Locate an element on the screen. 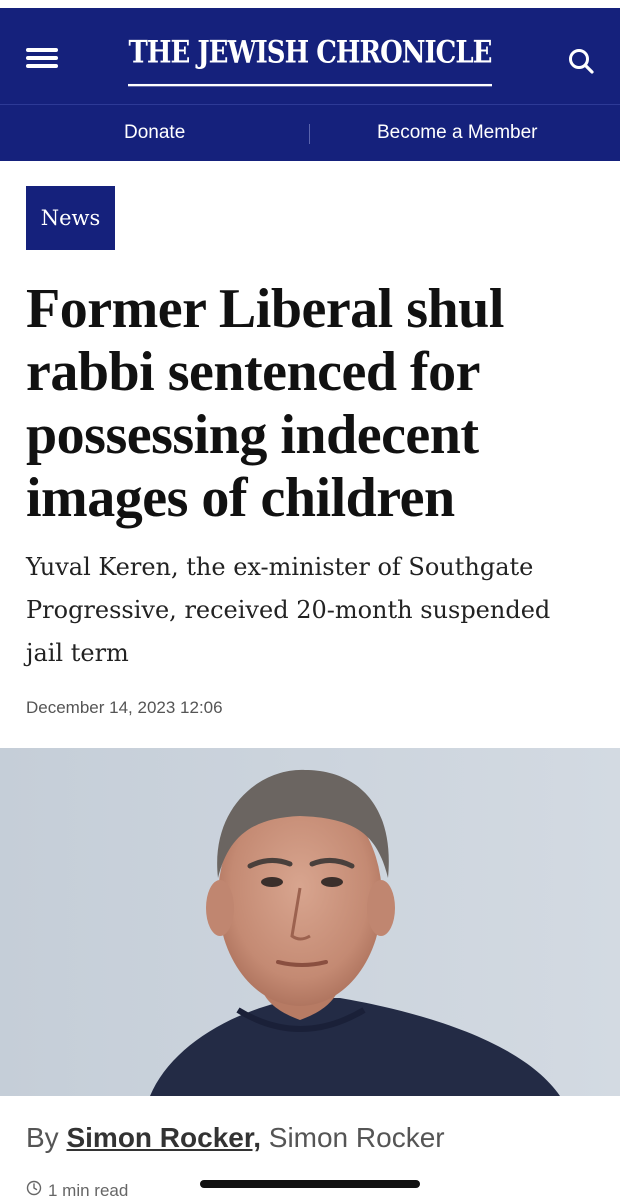 This screenshot has height=1201, width=620. article-date: December 14, 2023 12:06 is located at coordinates (124, 707).